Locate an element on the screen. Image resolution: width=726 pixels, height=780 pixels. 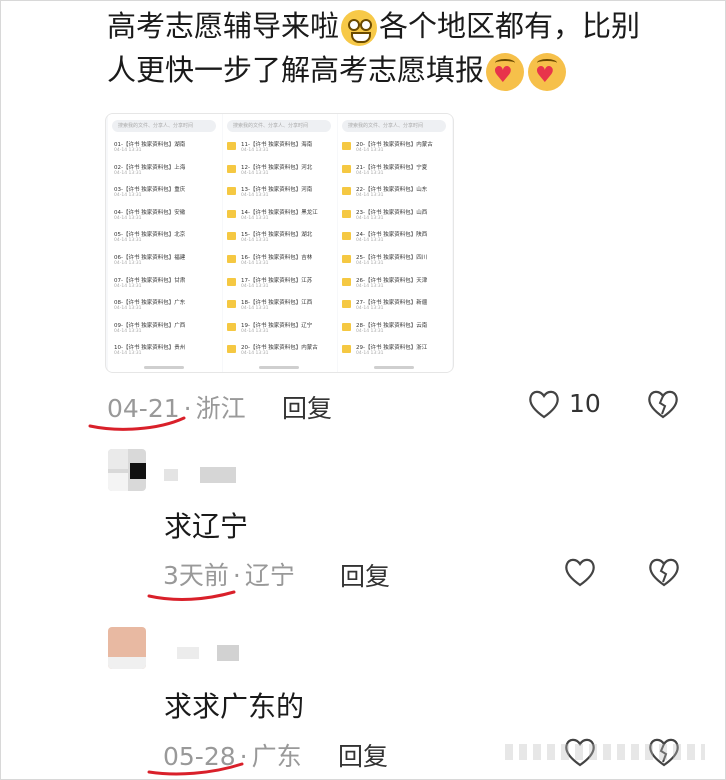
comment-region: 广东 is located at coordinates (276, 756).